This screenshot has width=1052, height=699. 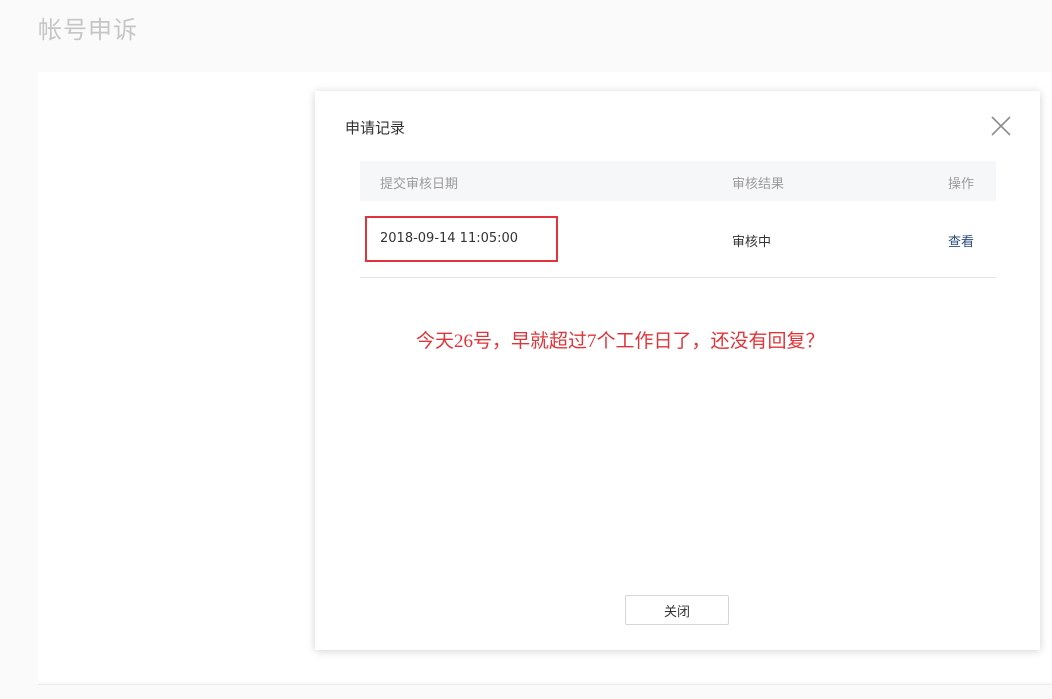 What do you see at coordinates (758, 184) in the screenshot?
I see `header-result: 审核结果` at bounding box center [758, 184].